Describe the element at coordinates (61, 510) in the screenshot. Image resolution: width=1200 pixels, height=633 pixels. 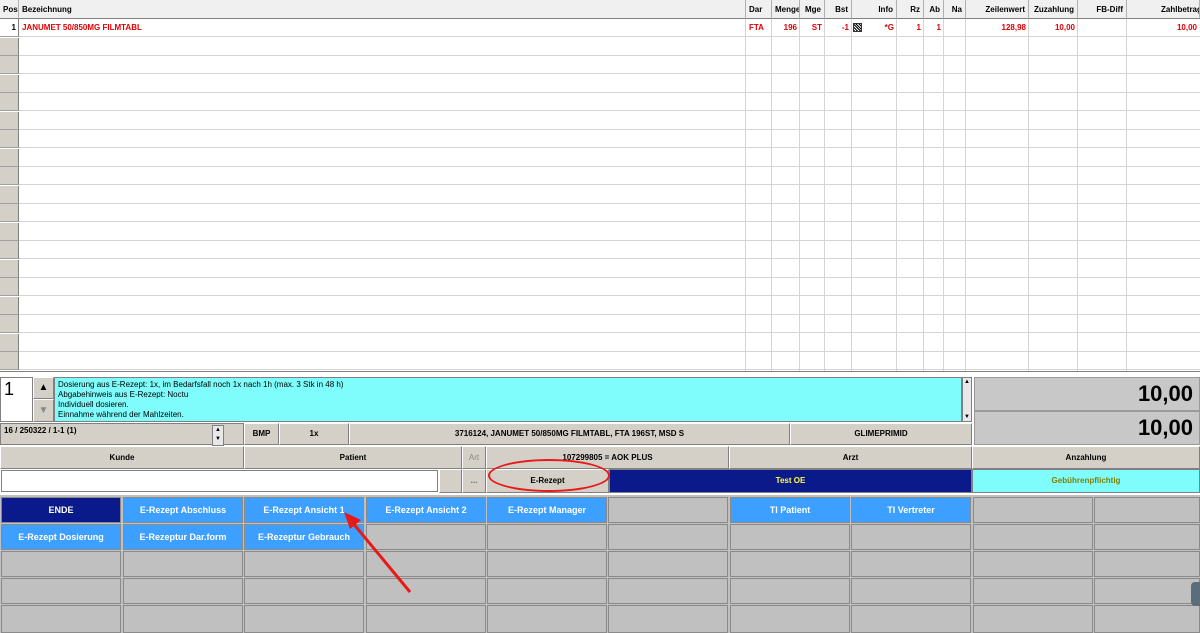
I see `ende-button: ENDE` at that location.